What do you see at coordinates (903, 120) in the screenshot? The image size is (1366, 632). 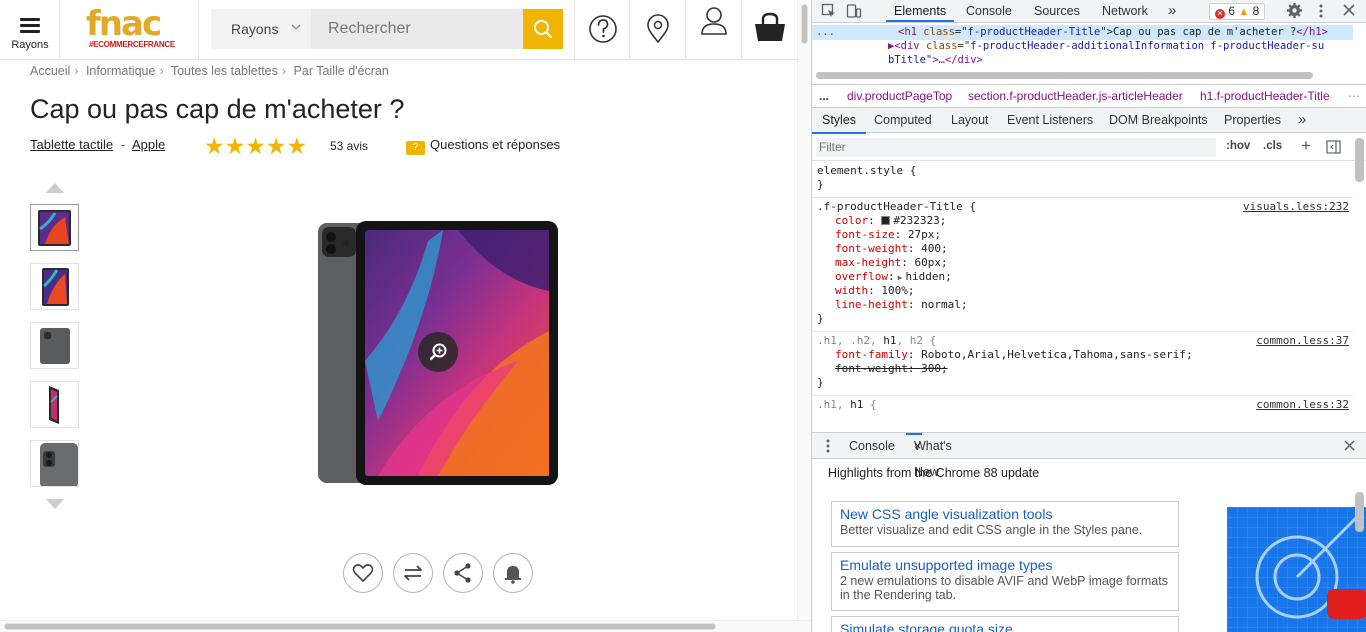 I see `tab-computed: Computed` at bounding box center [903, 120].